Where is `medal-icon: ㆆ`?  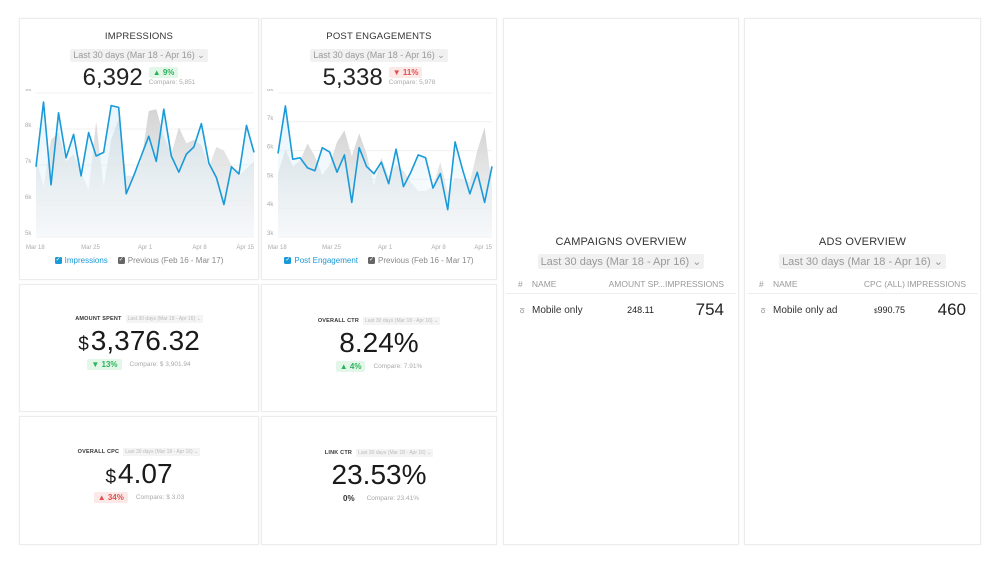 medal-icon: ㆆ is located at coordinates (522, 310).